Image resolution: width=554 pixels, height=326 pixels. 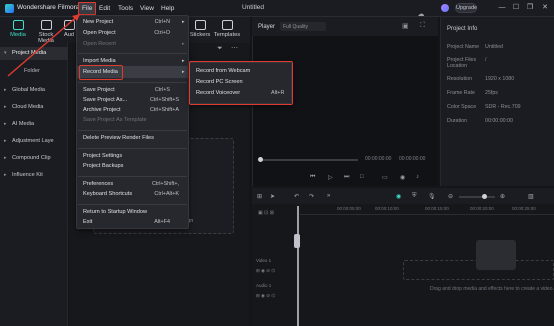 What do you see at coordinates (296, 196) in the screenshot?
I see `undo-icon: ↶` at bounding box center [296, 196].